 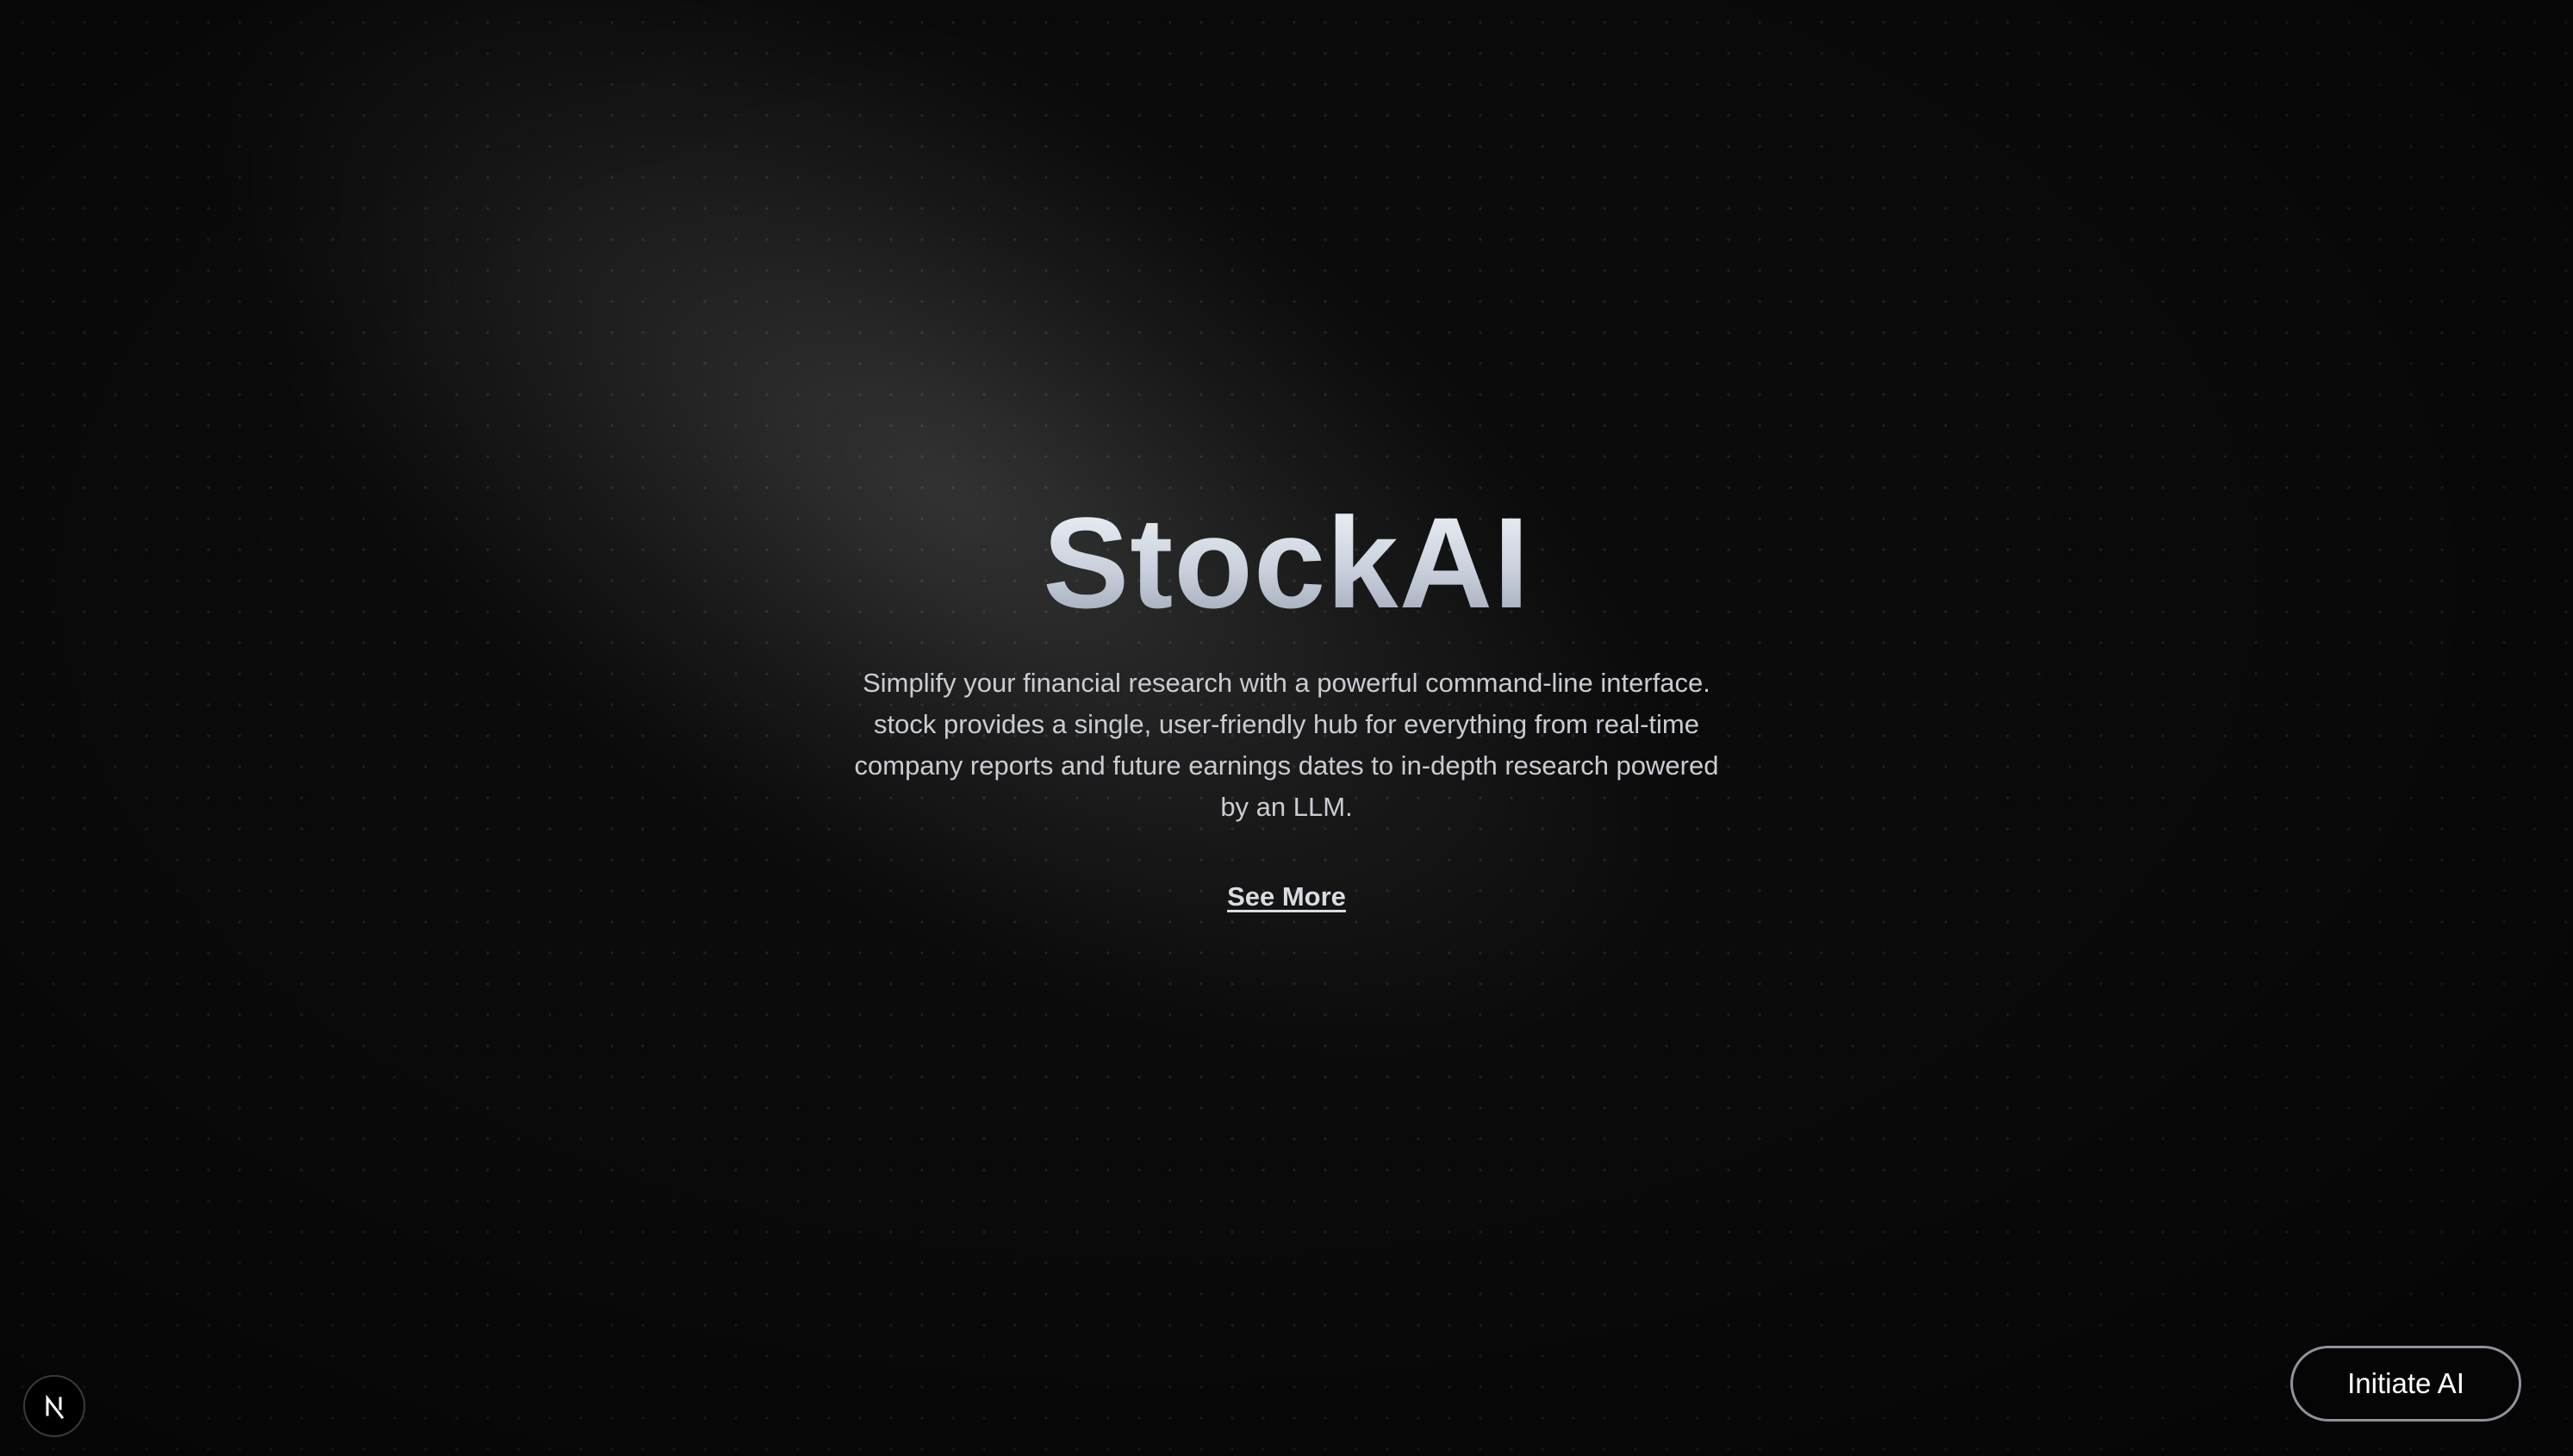 What do you see at coordinates (2405, 1384) in the screenshot?
I see `initiate-ai-button: Initiate AI` at bounding box center [2405, 1384].